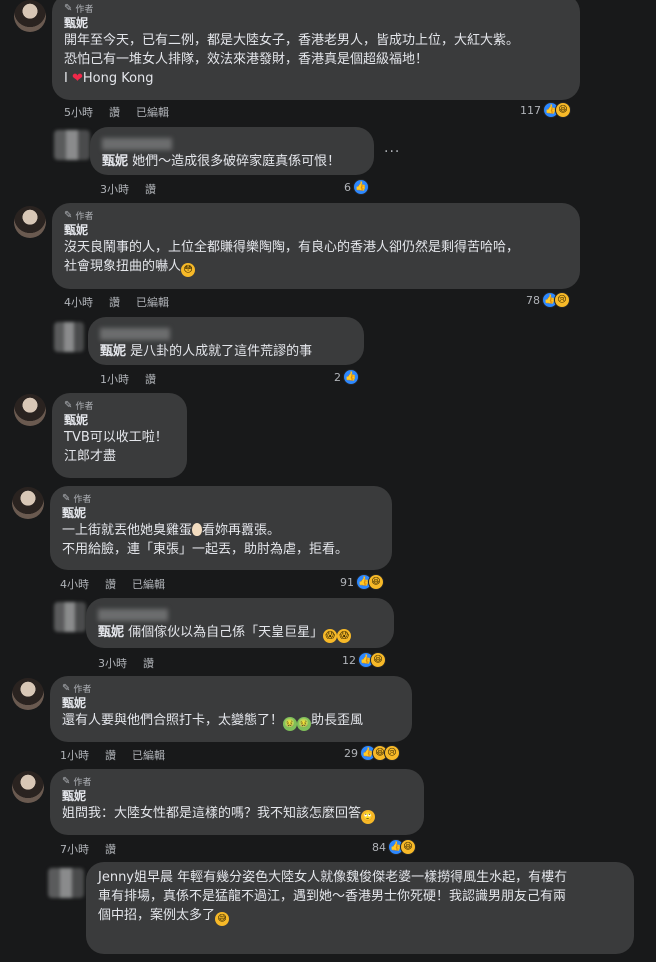  What do you see at coordinates (226, 341) in the screenshot?
I see `comment-bubble: 甄妮 是八卦的人成就了這件荒謬的事` at bounding box center [226, 341].